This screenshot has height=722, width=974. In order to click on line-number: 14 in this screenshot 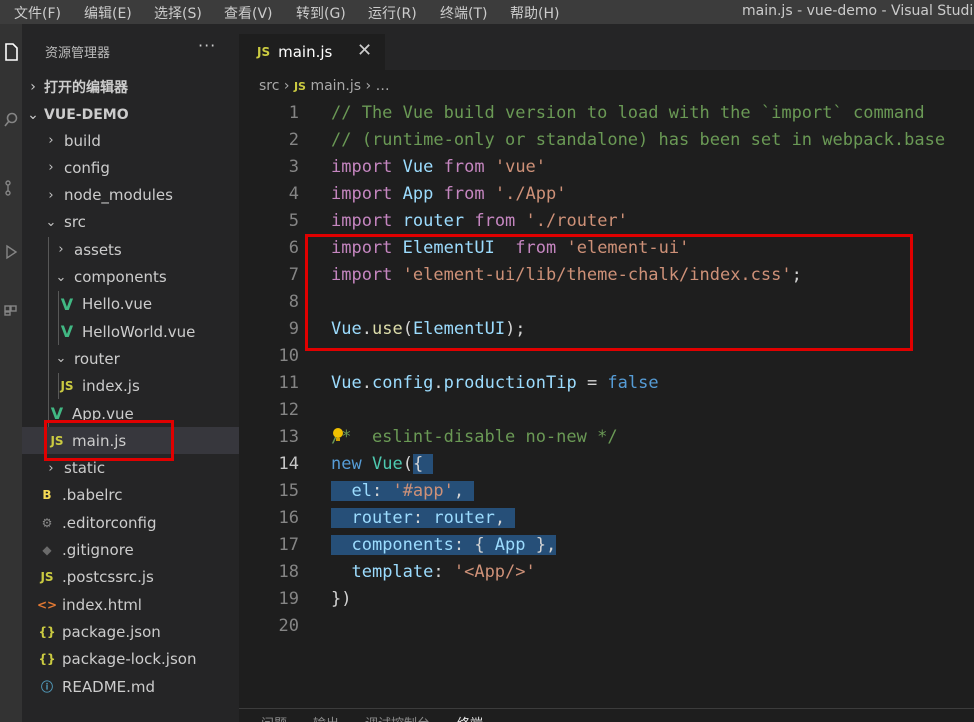, I will do `click(288, 464)`.